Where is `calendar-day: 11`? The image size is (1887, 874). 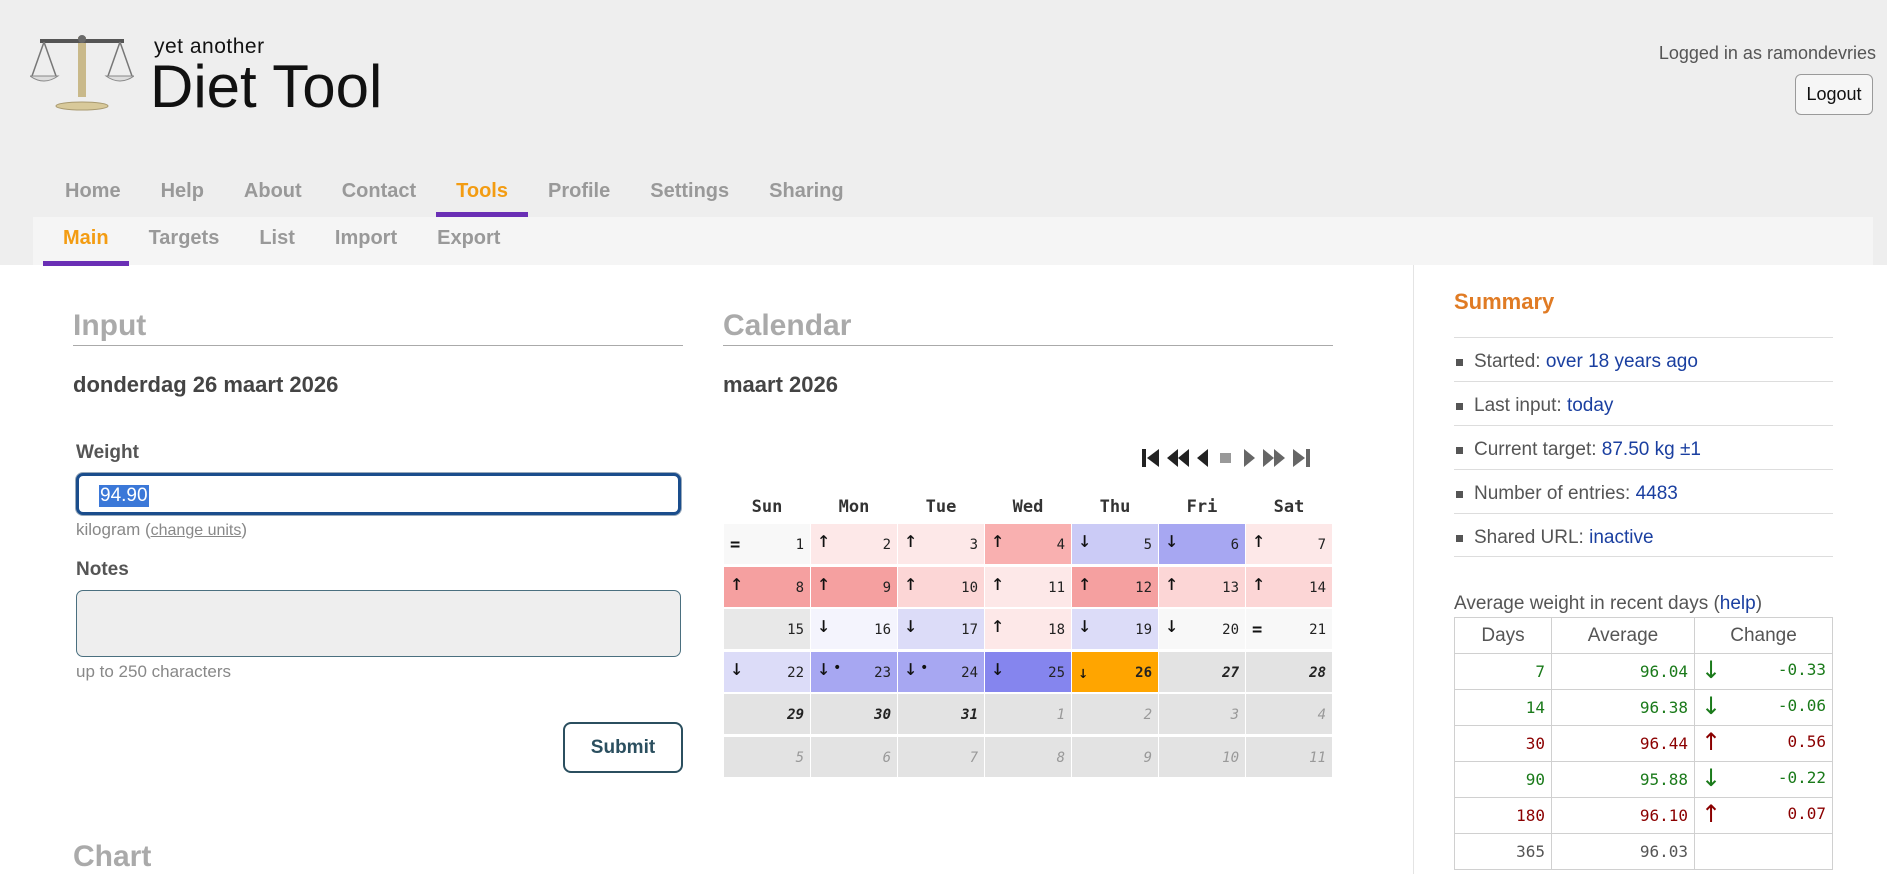 calendar-day: 11 is located at coordinates (1289, 756).